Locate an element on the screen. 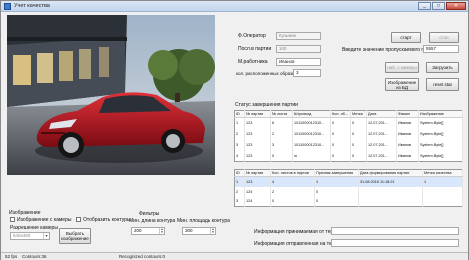 This screenshot has width=469, height=260. worker-field: Иванов is located at coordinates (298, 62).